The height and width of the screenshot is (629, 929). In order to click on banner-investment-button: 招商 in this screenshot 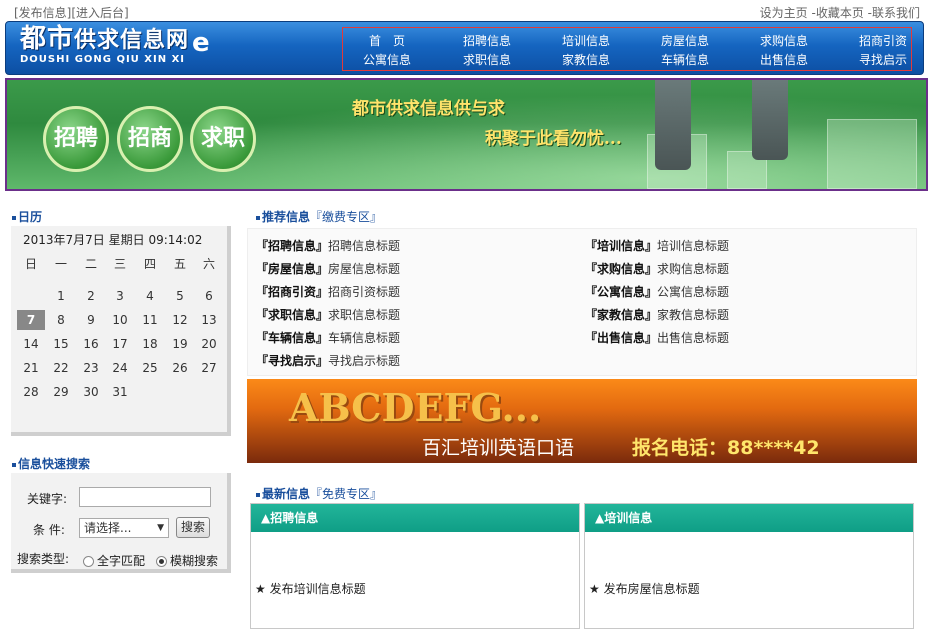, I will do `click(150, 139)`.